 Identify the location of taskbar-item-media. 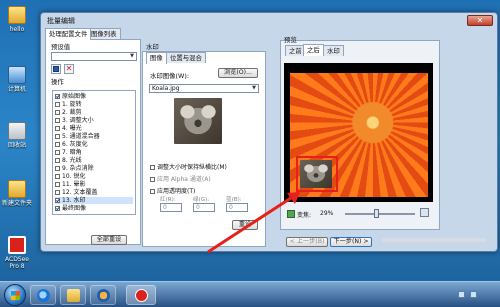
(103, 295).